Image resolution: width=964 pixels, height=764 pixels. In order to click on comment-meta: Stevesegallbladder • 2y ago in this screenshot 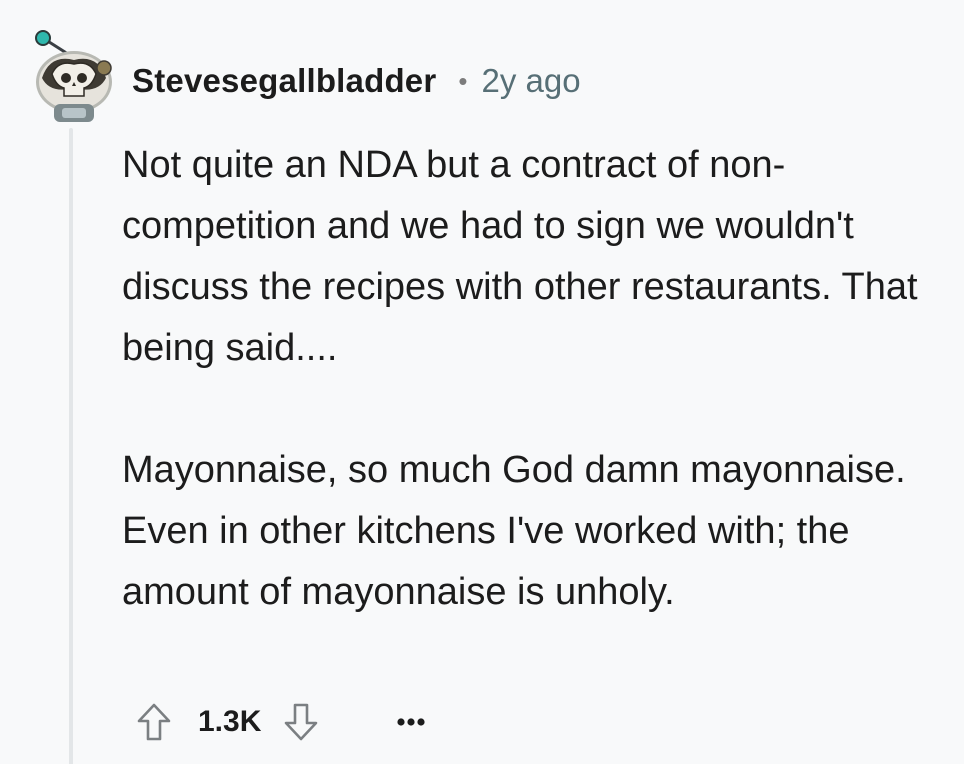, I will do `click(356, 81)`.